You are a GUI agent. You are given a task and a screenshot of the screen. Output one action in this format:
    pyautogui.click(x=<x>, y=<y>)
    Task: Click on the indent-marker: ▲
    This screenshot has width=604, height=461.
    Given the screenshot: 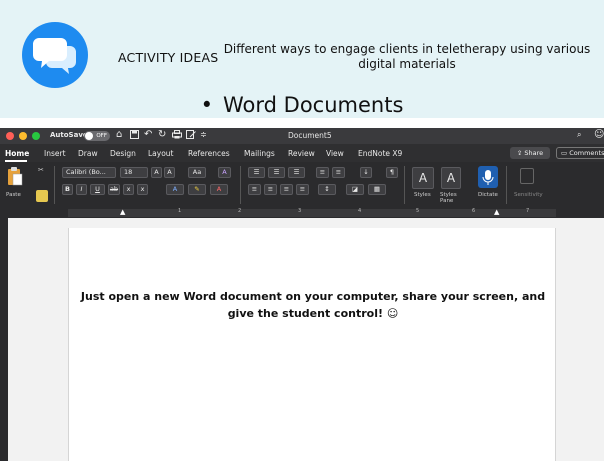 What is the action you would take?
    pyautogui.click(x=122, y=212)
    